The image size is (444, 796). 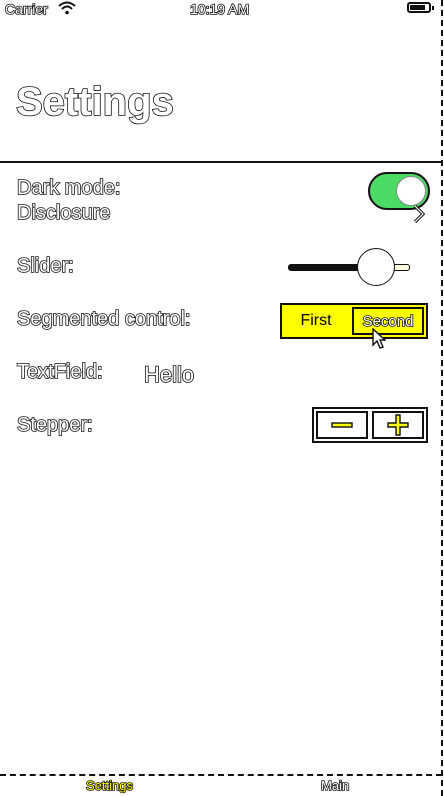 I want to click on carrier-label: Carrier, so click(x=26, y=9).